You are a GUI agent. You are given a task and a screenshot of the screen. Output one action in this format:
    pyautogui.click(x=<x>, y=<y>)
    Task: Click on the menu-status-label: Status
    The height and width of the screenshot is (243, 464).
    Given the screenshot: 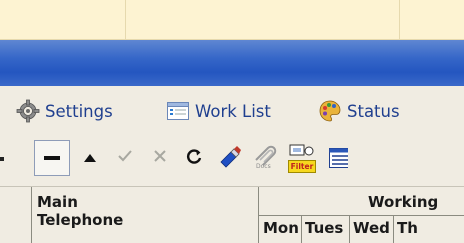 What is the action you would take?
    pyautogui.click(x=373, y=111)
    